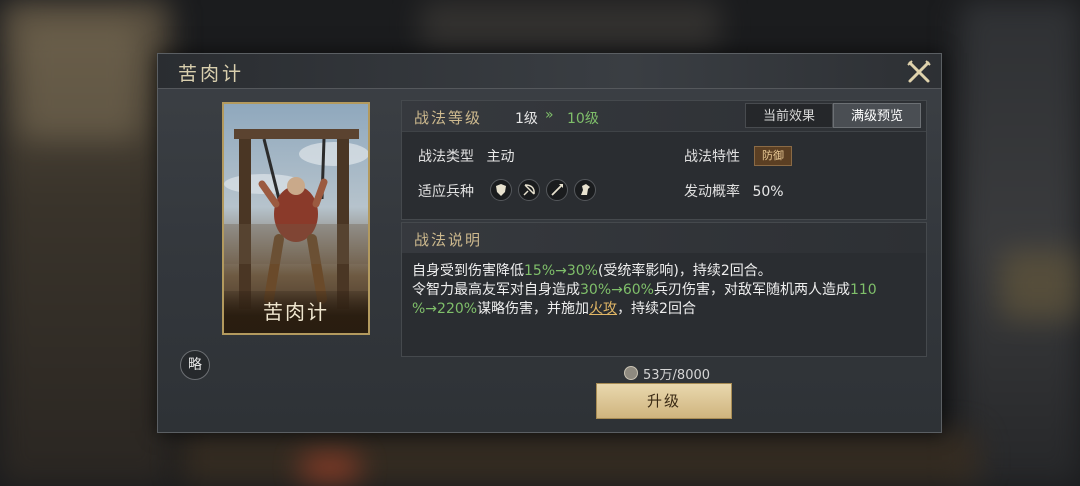  I want to click on upgrade-button: 升级, so click(664, 401).